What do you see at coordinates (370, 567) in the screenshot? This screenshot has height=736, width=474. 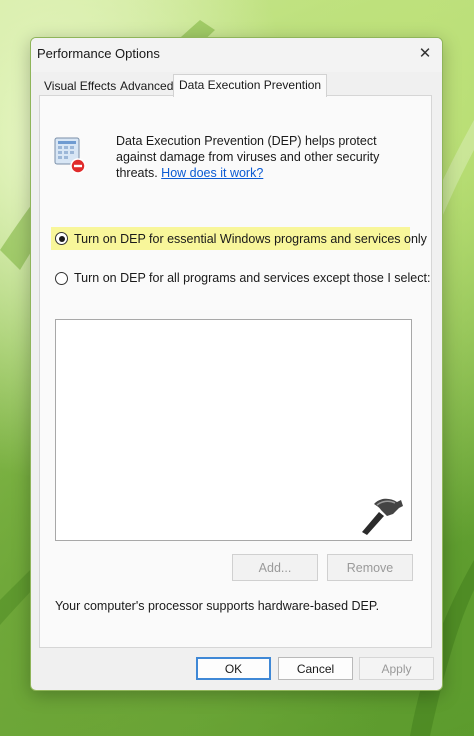 I see `remove-button: Remove` at bounding box center [370, 567].